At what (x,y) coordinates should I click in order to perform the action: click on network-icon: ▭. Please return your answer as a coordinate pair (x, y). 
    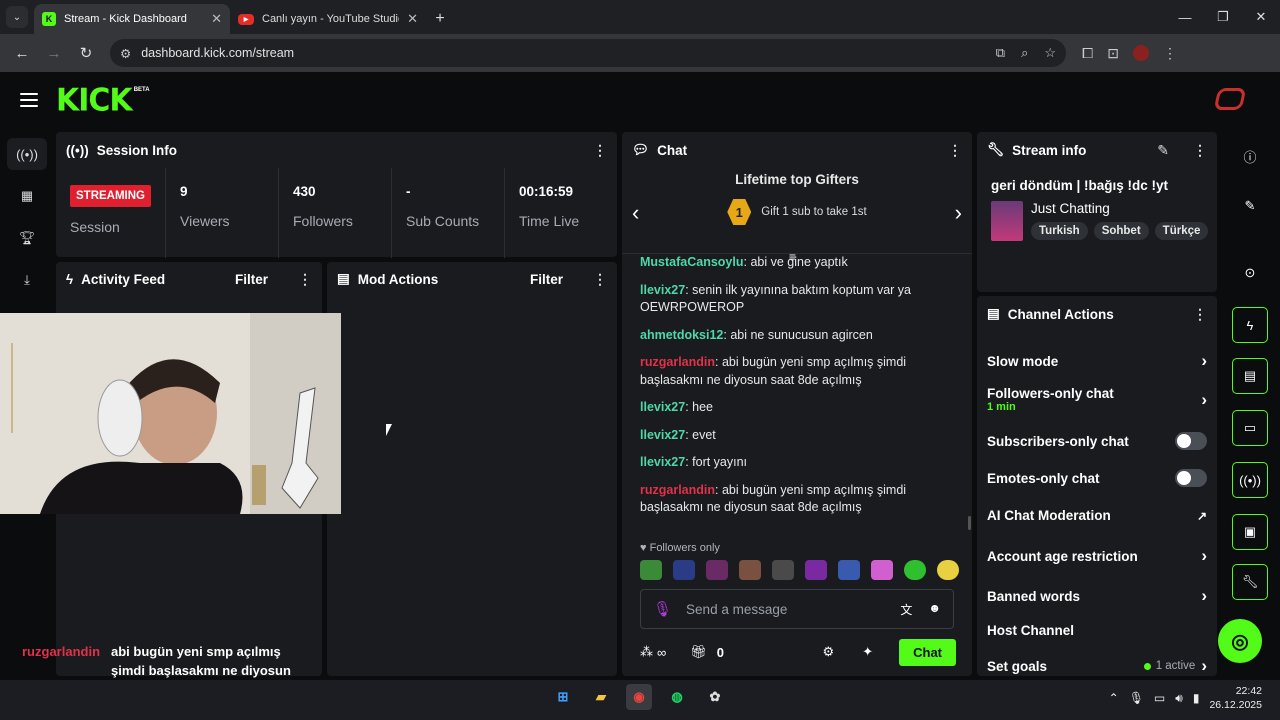
    Looking at the image, I should click on (1159, 698).